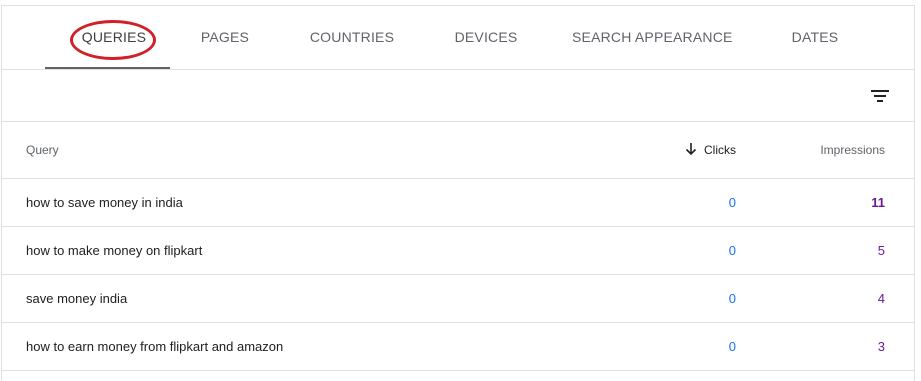 The width and height of the screenshot is (921, 381). What do you see at coordinates (652, 38) in the screenshot?
I see `tab-search-appearance: SEARCH APPEARANCE` at bounding box center [652, 38].